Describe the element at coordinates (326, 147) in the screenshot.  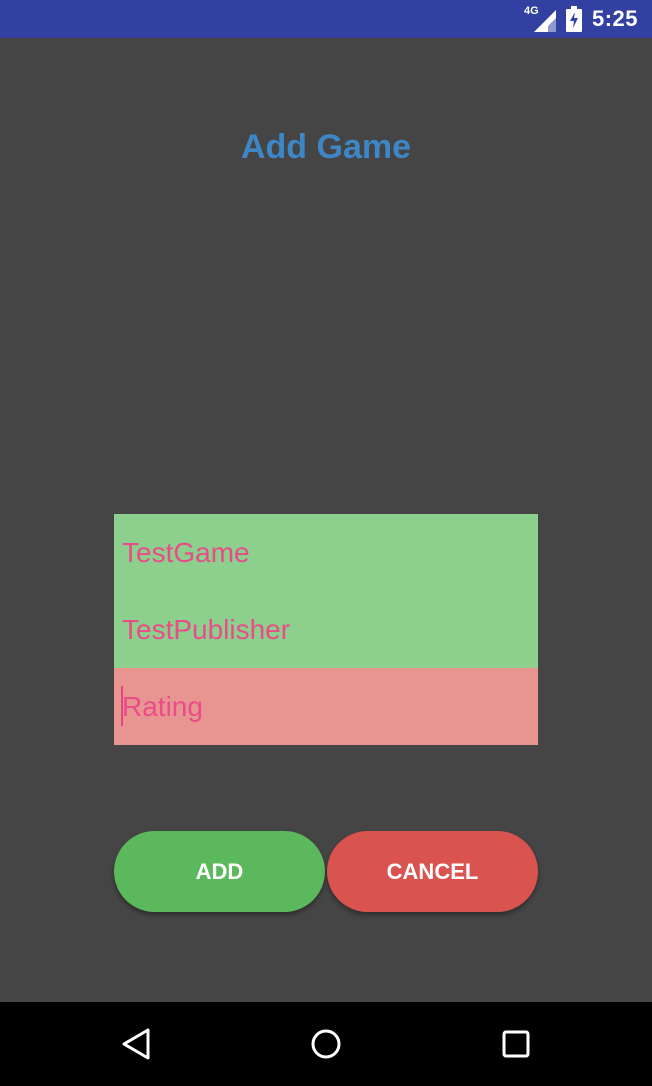
I see `page-title: Add Game` at that location.